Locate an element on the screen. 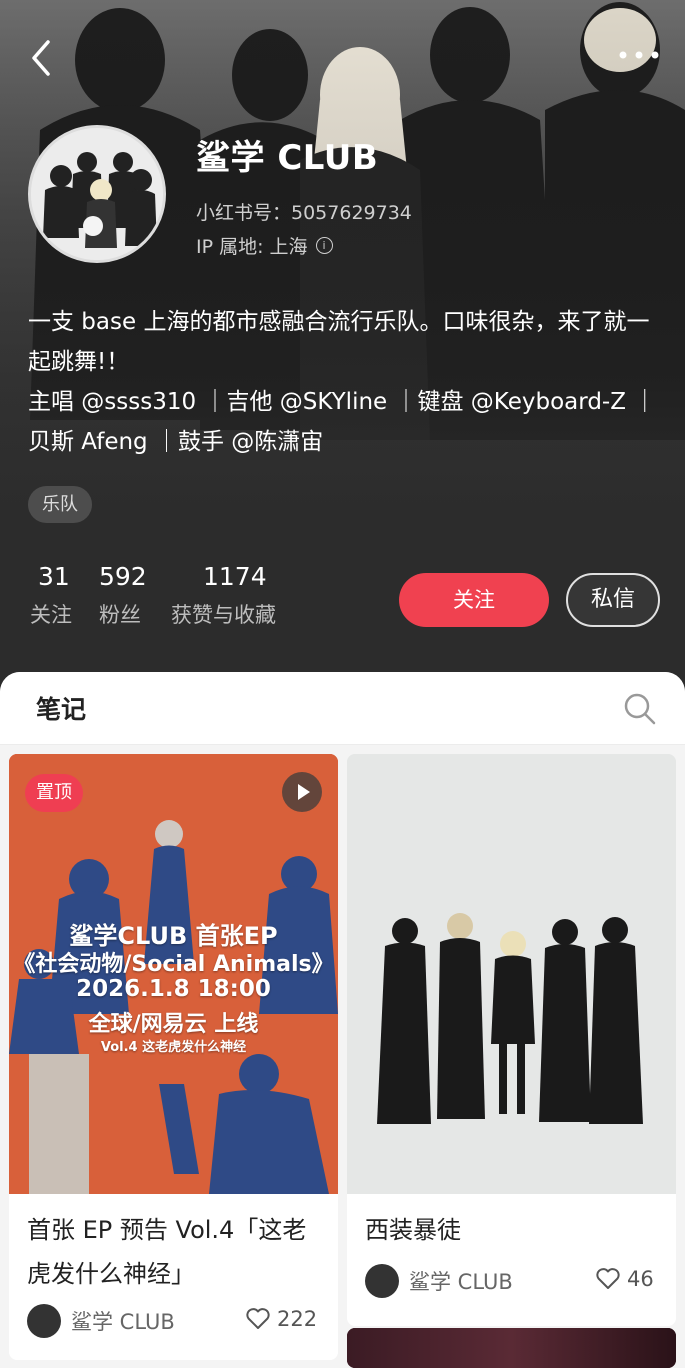 The width and height of the screenshot is (685, 1368). follow-button: 关注 is located at coordinates (474, 600).